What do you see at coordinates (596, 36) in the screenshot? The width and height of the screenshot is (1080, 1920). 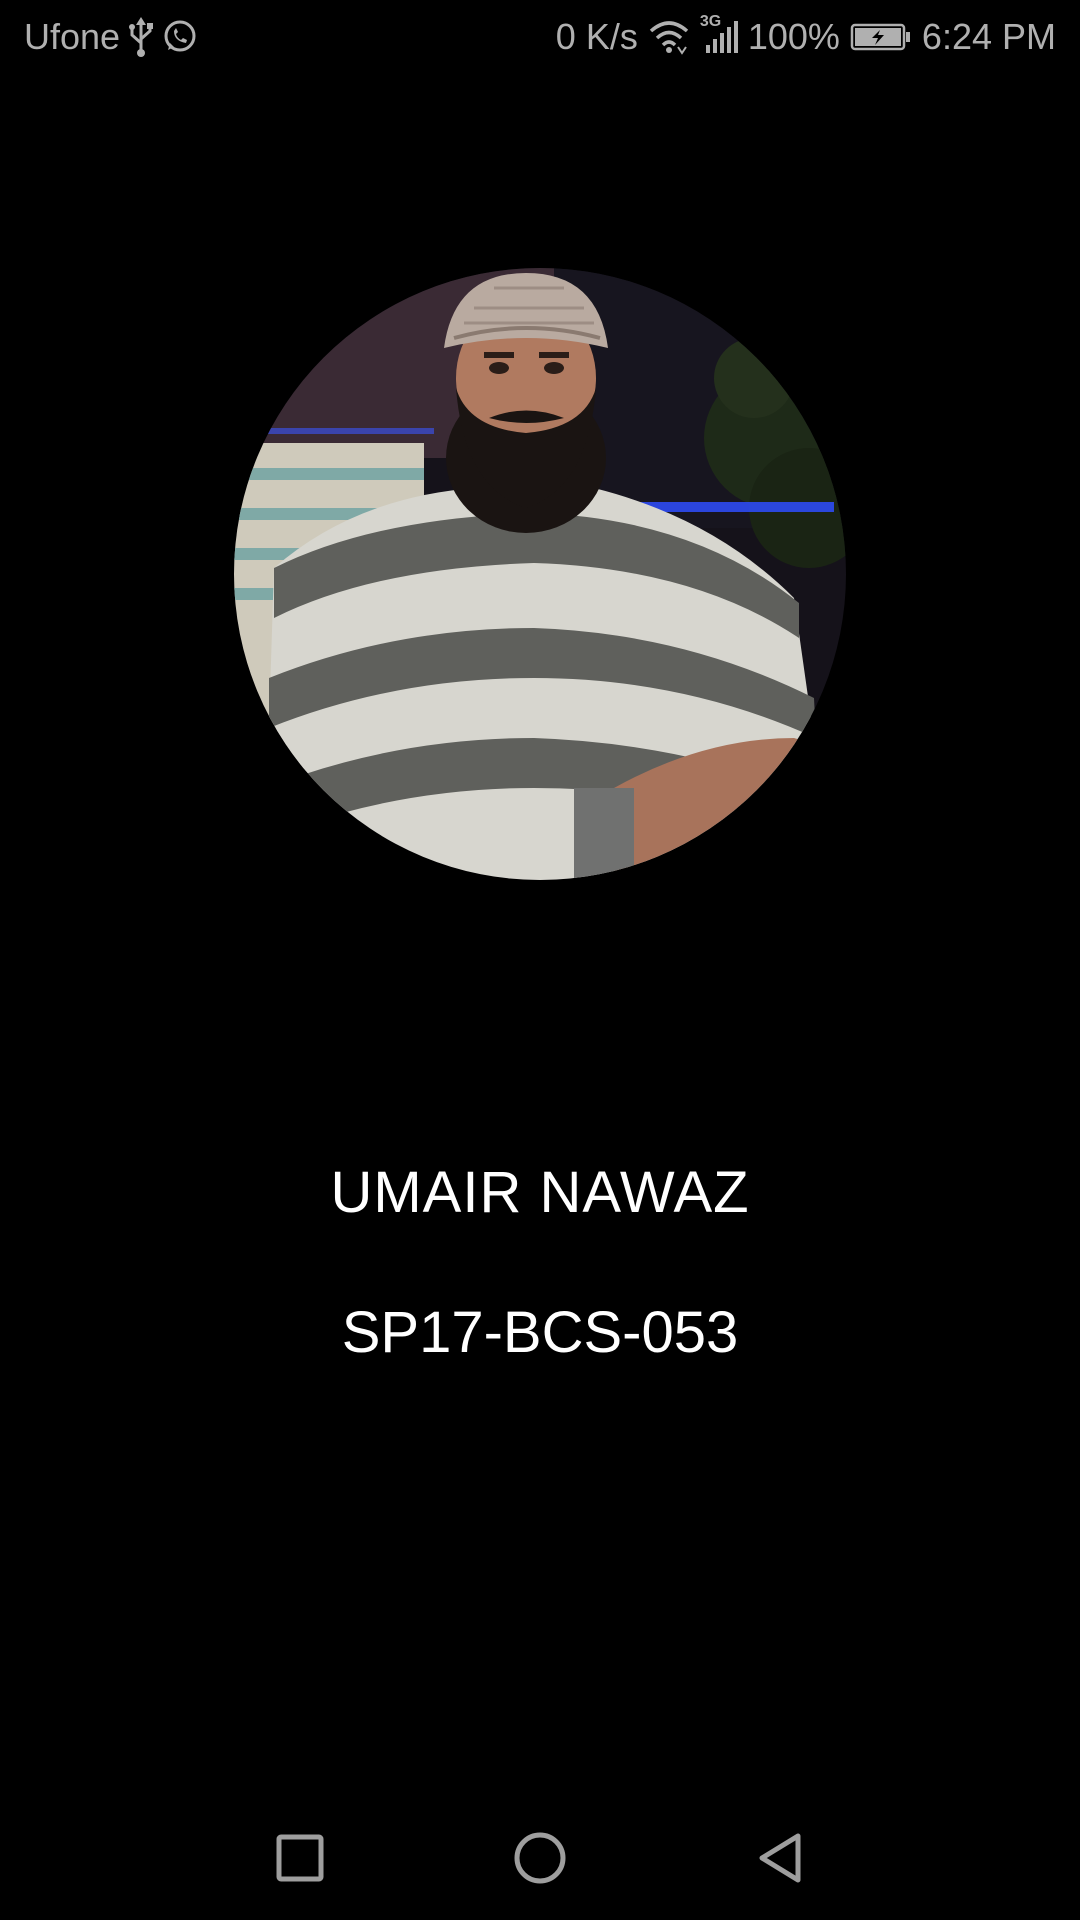 I see `network-speed: 0 K/s` at bounding box center [596, 36].